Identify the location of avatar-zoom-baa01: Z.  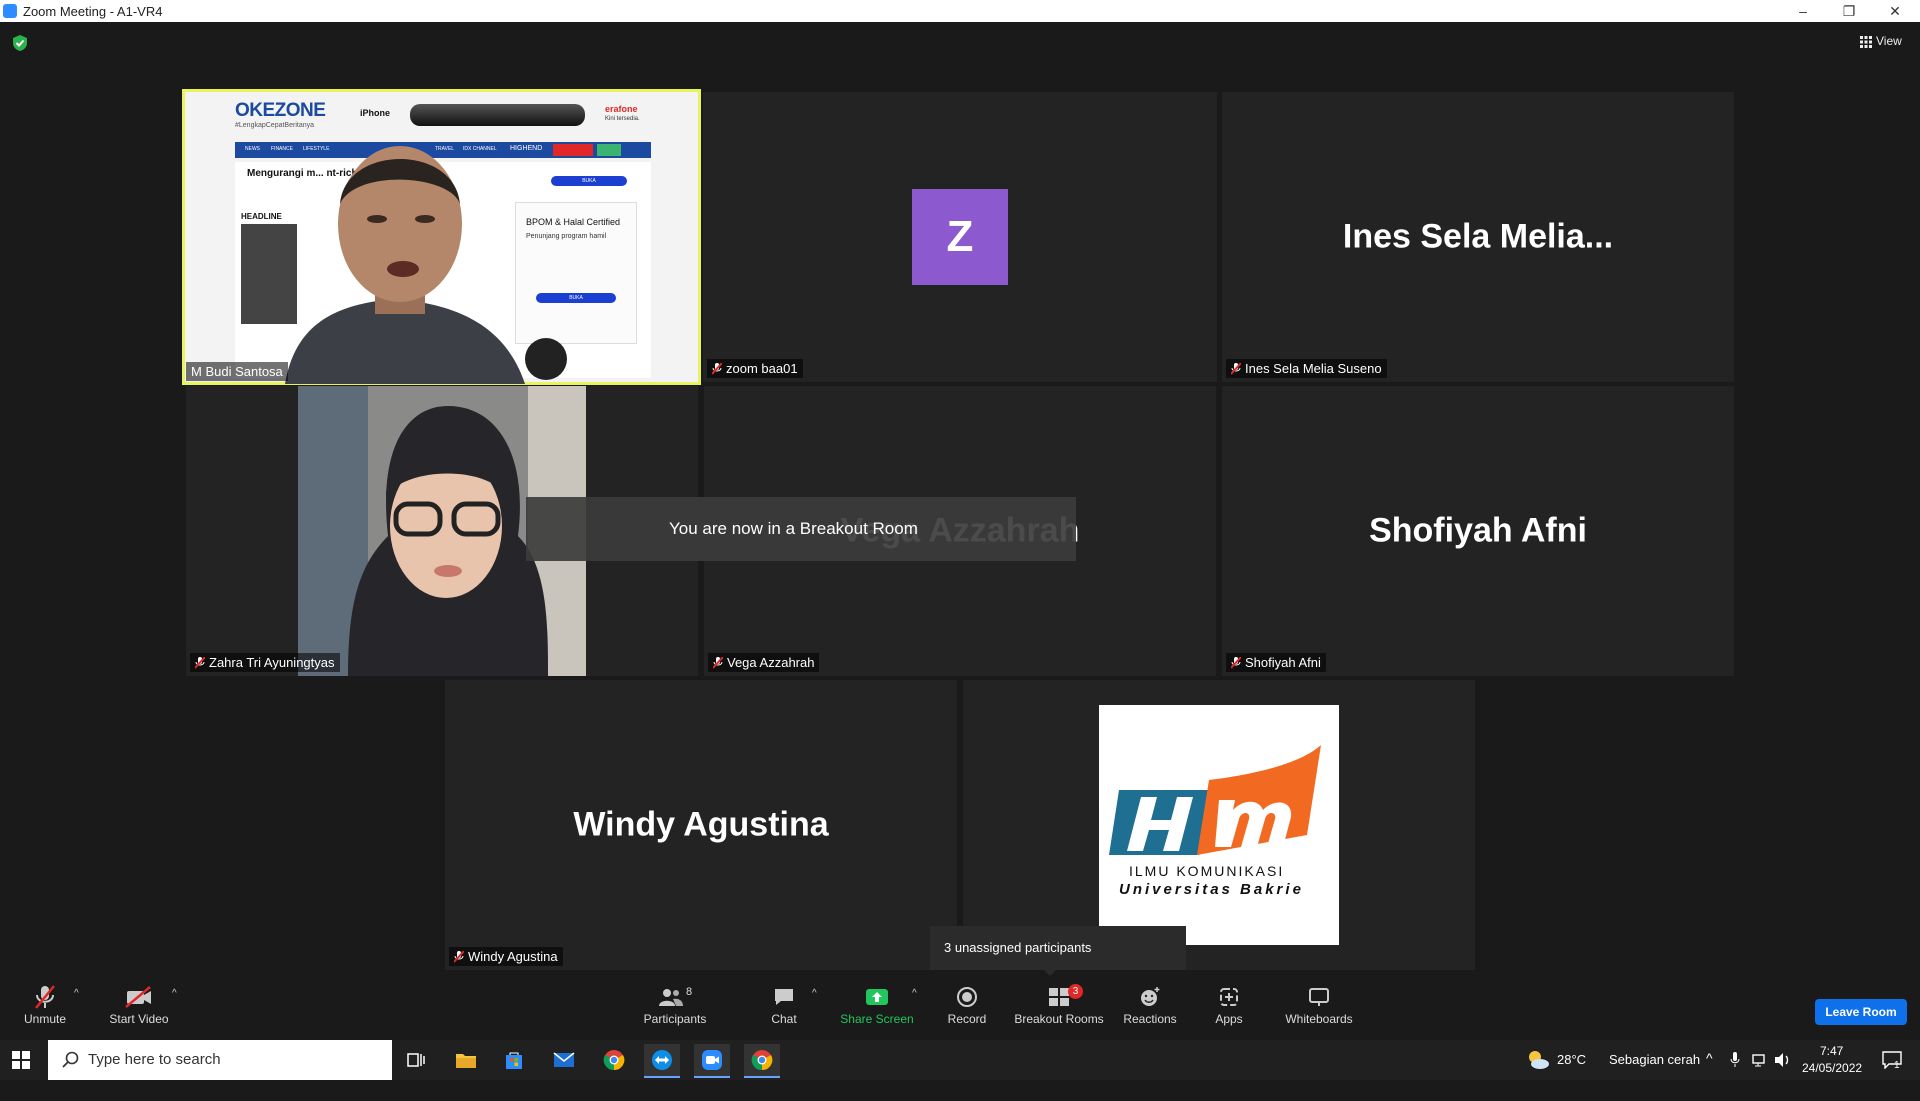
(960, 237).